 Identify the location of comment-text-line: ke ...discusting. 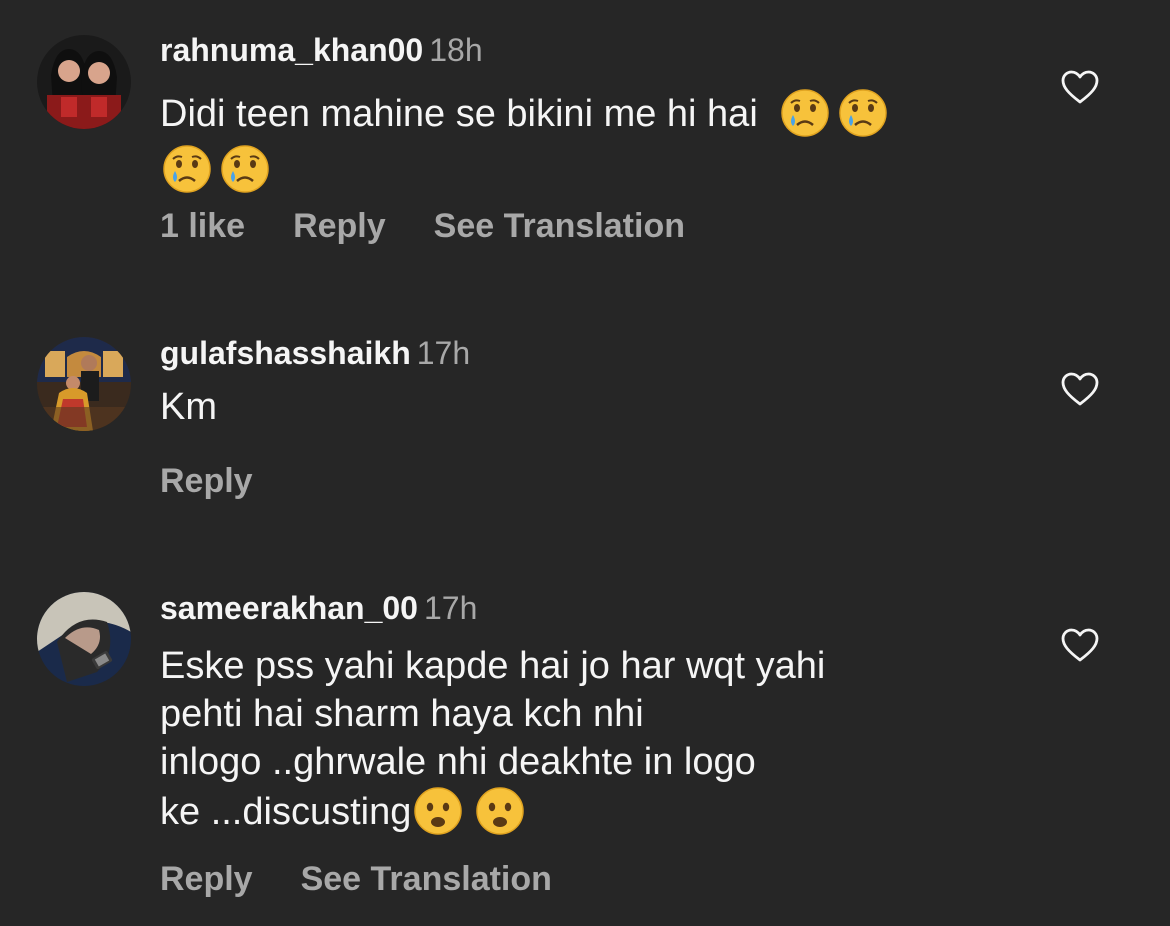
(286, 812).